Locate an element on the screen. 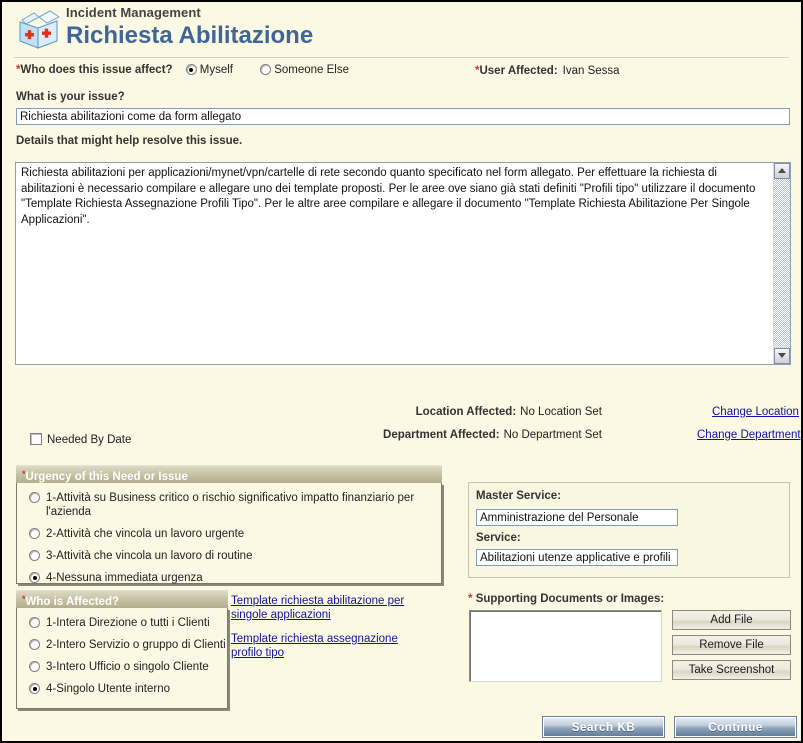 This screenshot has width=803, height=743. add-file-button: Add File is located at coordinates (731, 620).